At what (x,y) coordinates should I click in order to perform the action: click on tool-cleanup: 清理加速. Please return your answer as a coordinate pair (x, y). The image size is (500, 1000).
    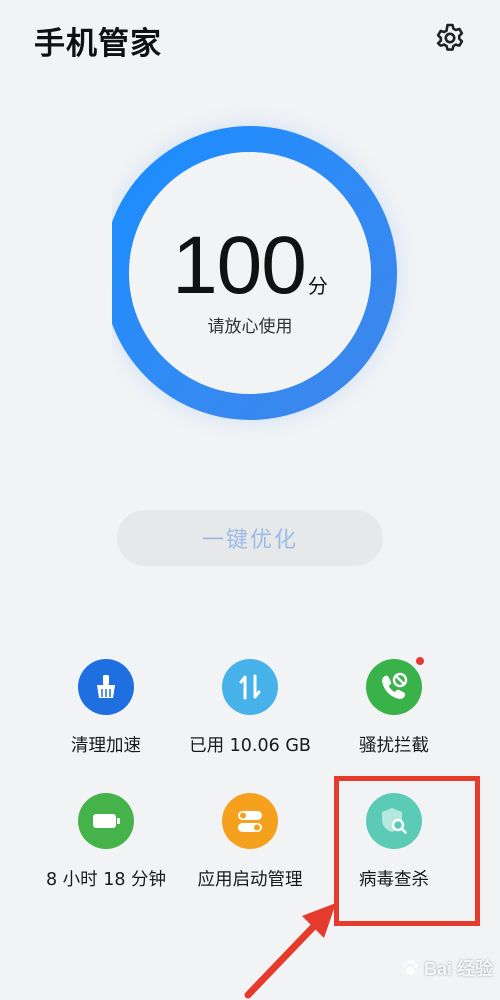
    Looking at the image, I should click on (106, 708).